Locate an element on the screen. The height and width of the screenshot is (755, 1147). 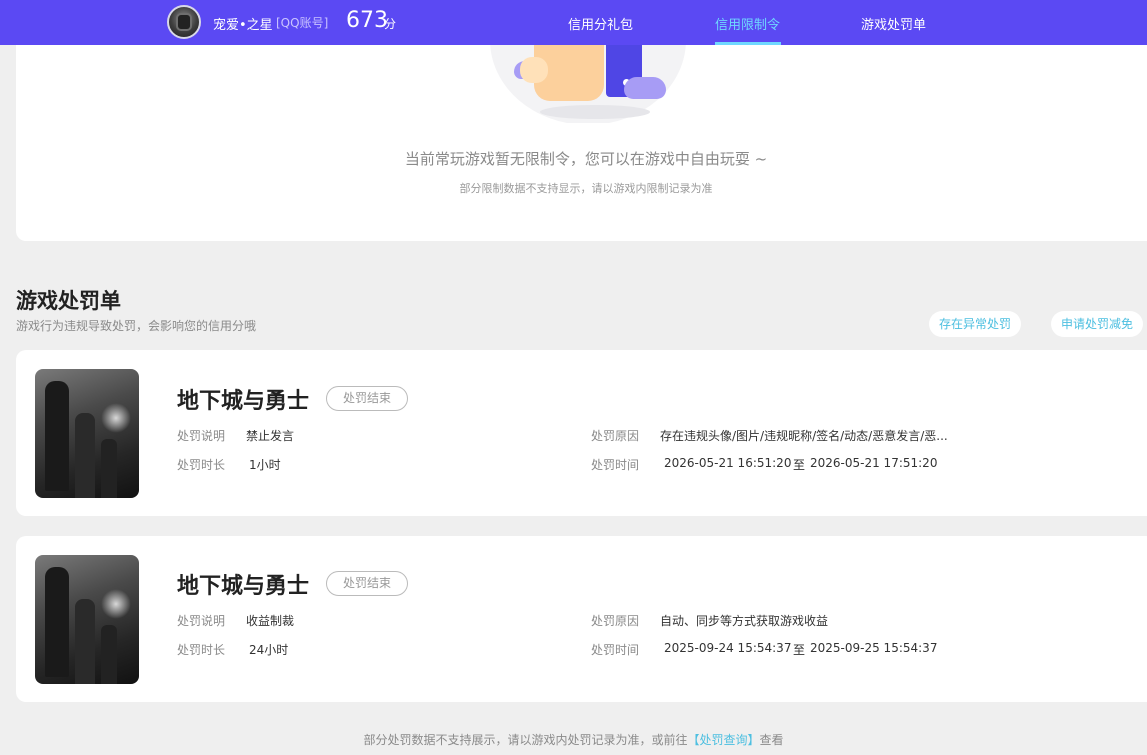
tab-credit-gift: 信用分礼包 is located at coordinates (600, 23).